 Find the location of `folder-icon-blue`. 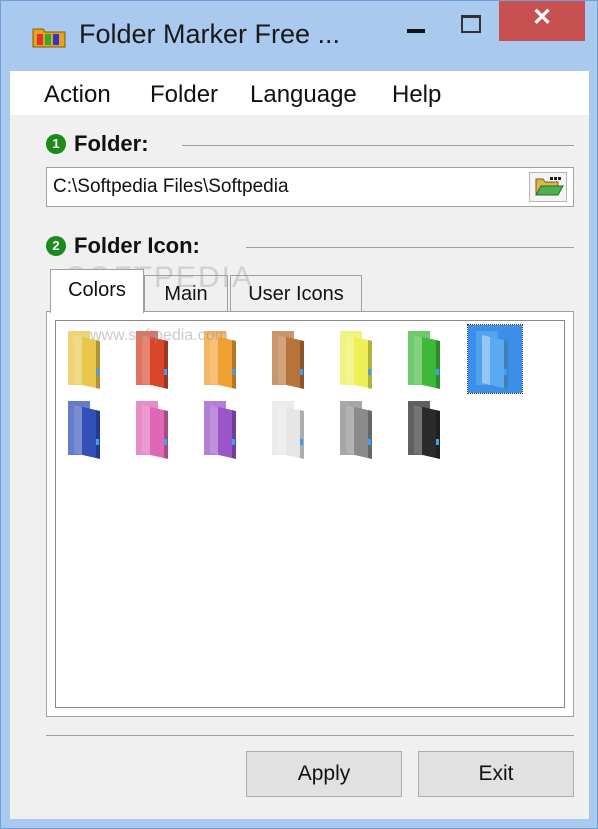

folder-icon-blue is located at coordinates (495, 359).